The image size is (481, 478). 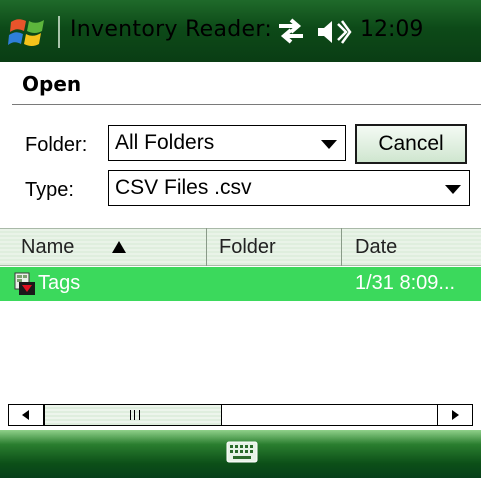 I want to click on column-header-name: Name, so click(x=47, y=247).